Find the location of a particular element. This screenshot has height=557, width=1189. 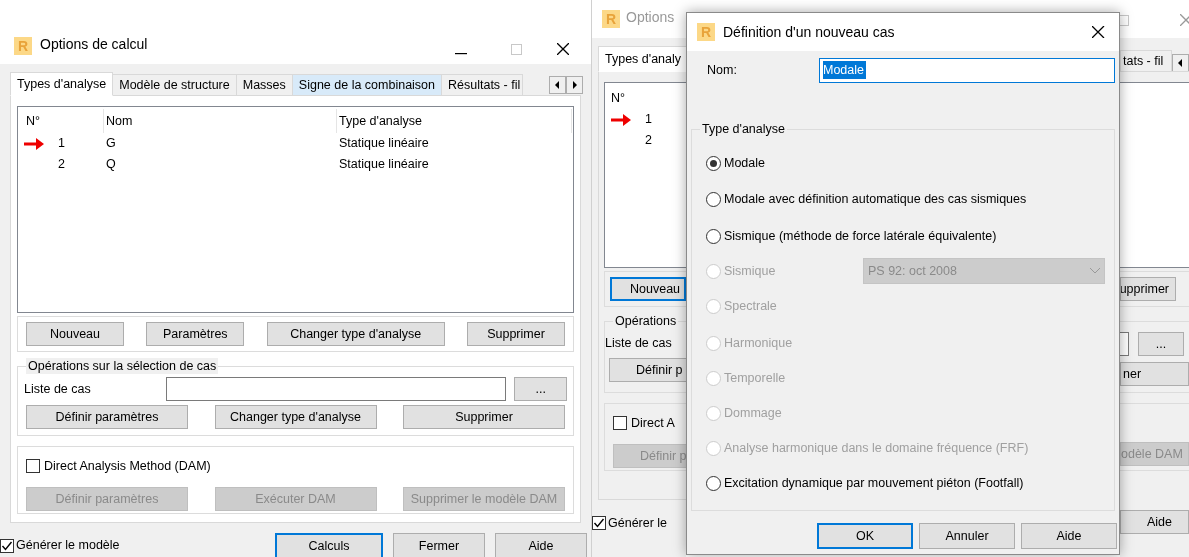

chevron-down-icon is located at coordinates (1095, 271).